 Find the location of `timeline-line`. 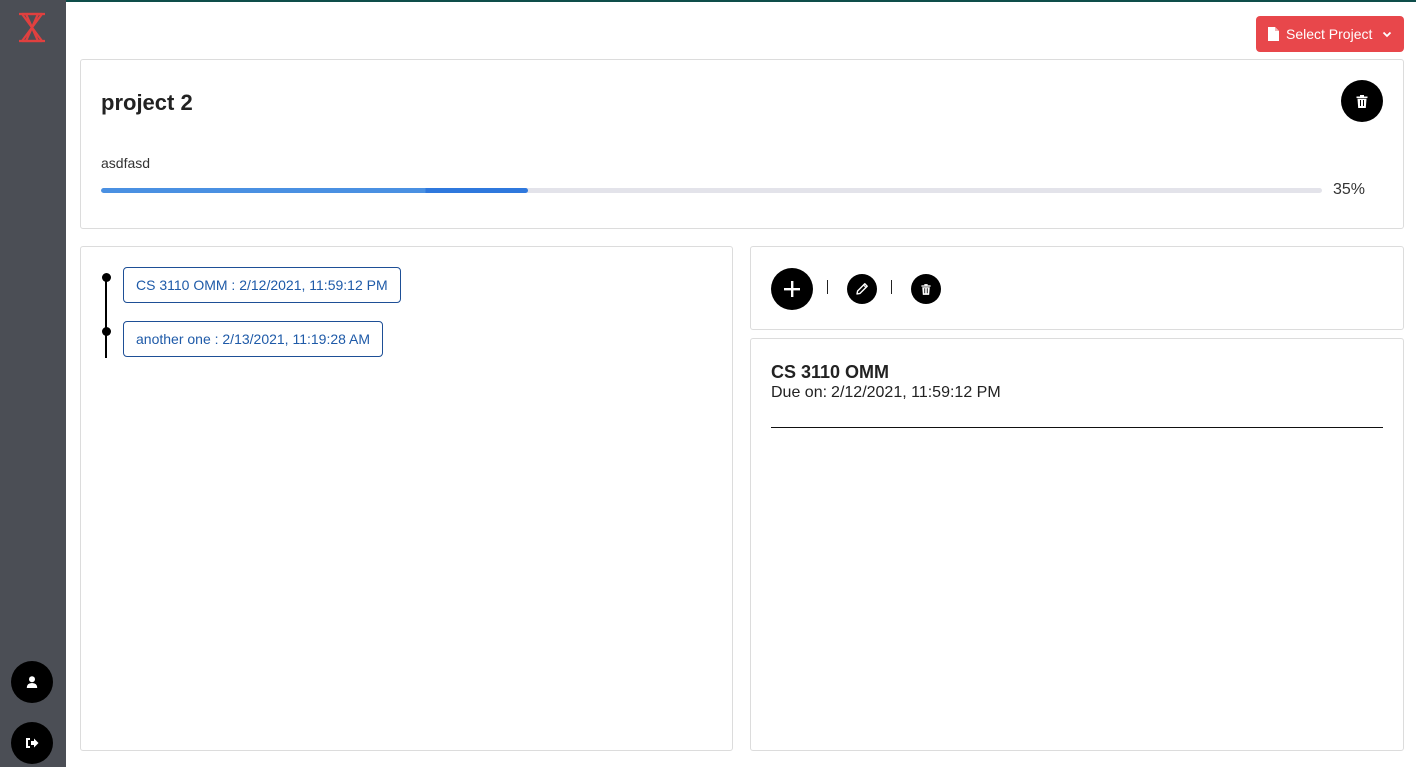

timeline-line is located at coordinates (106, 316).